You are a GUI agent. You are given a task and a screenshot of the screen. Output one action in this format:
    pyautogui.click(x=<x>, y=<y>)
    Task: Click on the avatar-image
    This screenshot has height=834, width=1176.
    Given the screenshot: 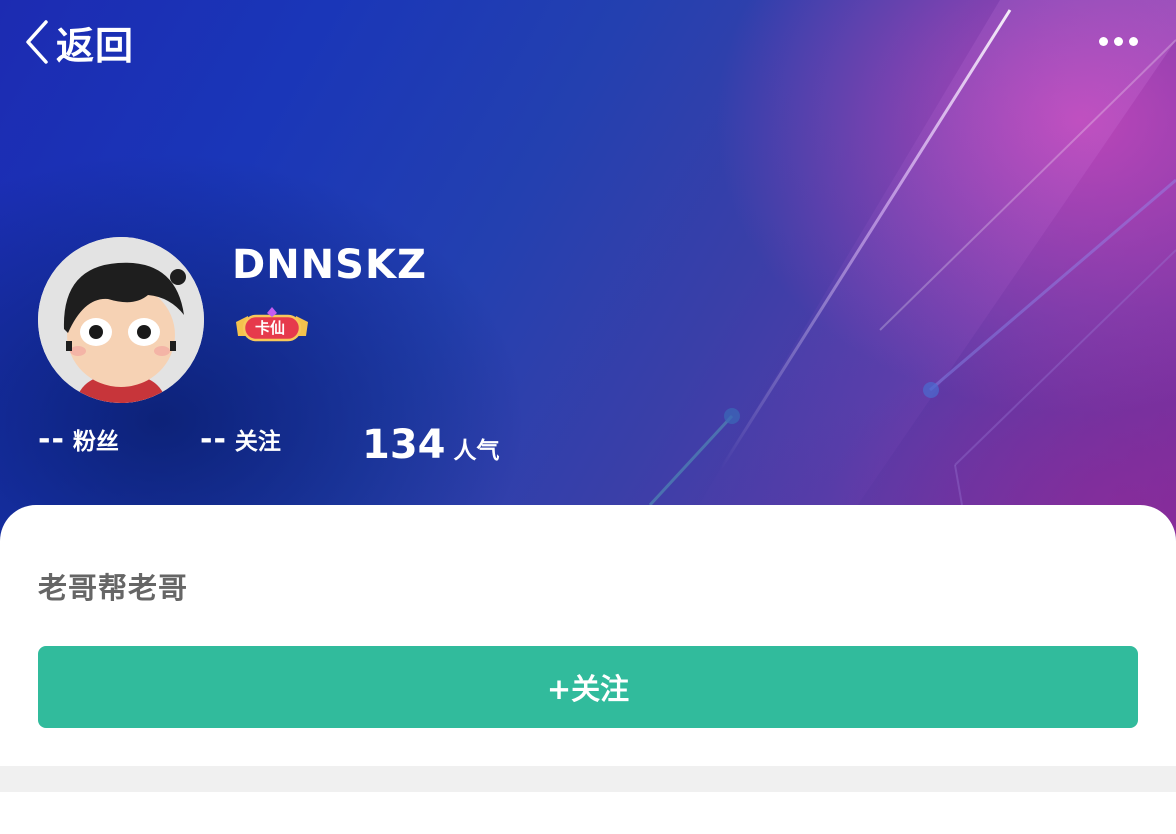 What is the action you would take?
    pyautogui.click(x=121, y=320)
    